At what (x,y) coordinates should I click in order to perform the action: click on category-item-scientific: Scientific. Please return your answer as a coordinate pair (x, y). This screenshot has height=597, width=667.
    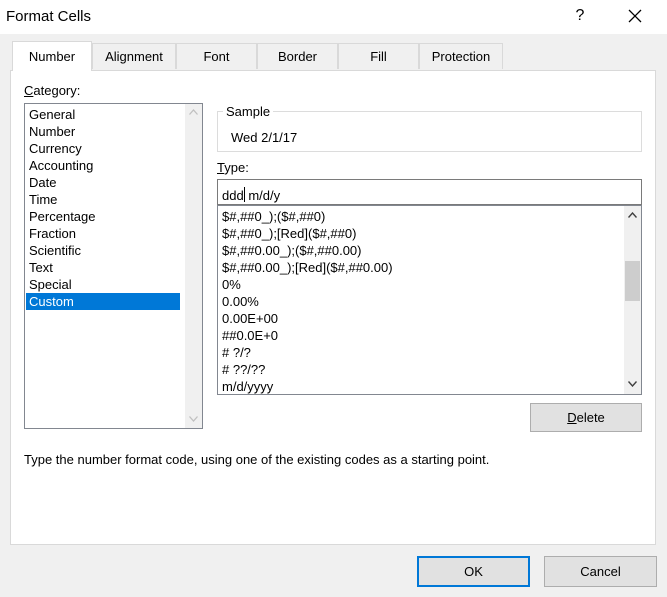
    Looking at the image, I should click on (103, 250).